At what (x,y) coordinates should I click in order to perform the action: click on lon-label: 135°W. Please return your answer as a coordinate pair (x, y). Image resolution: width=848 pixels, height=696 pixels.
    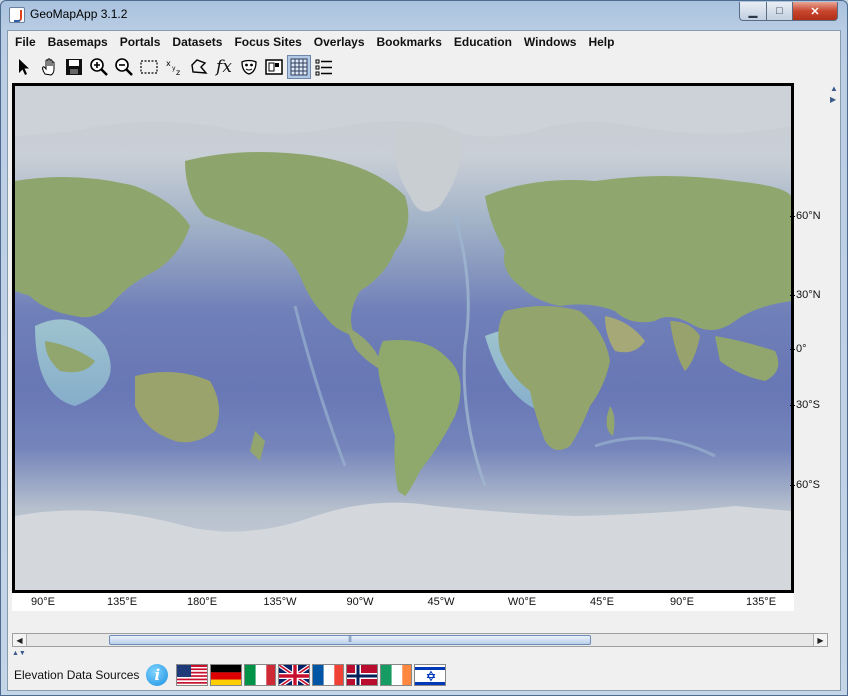
    Looking at the image, I should click on (280, 602).